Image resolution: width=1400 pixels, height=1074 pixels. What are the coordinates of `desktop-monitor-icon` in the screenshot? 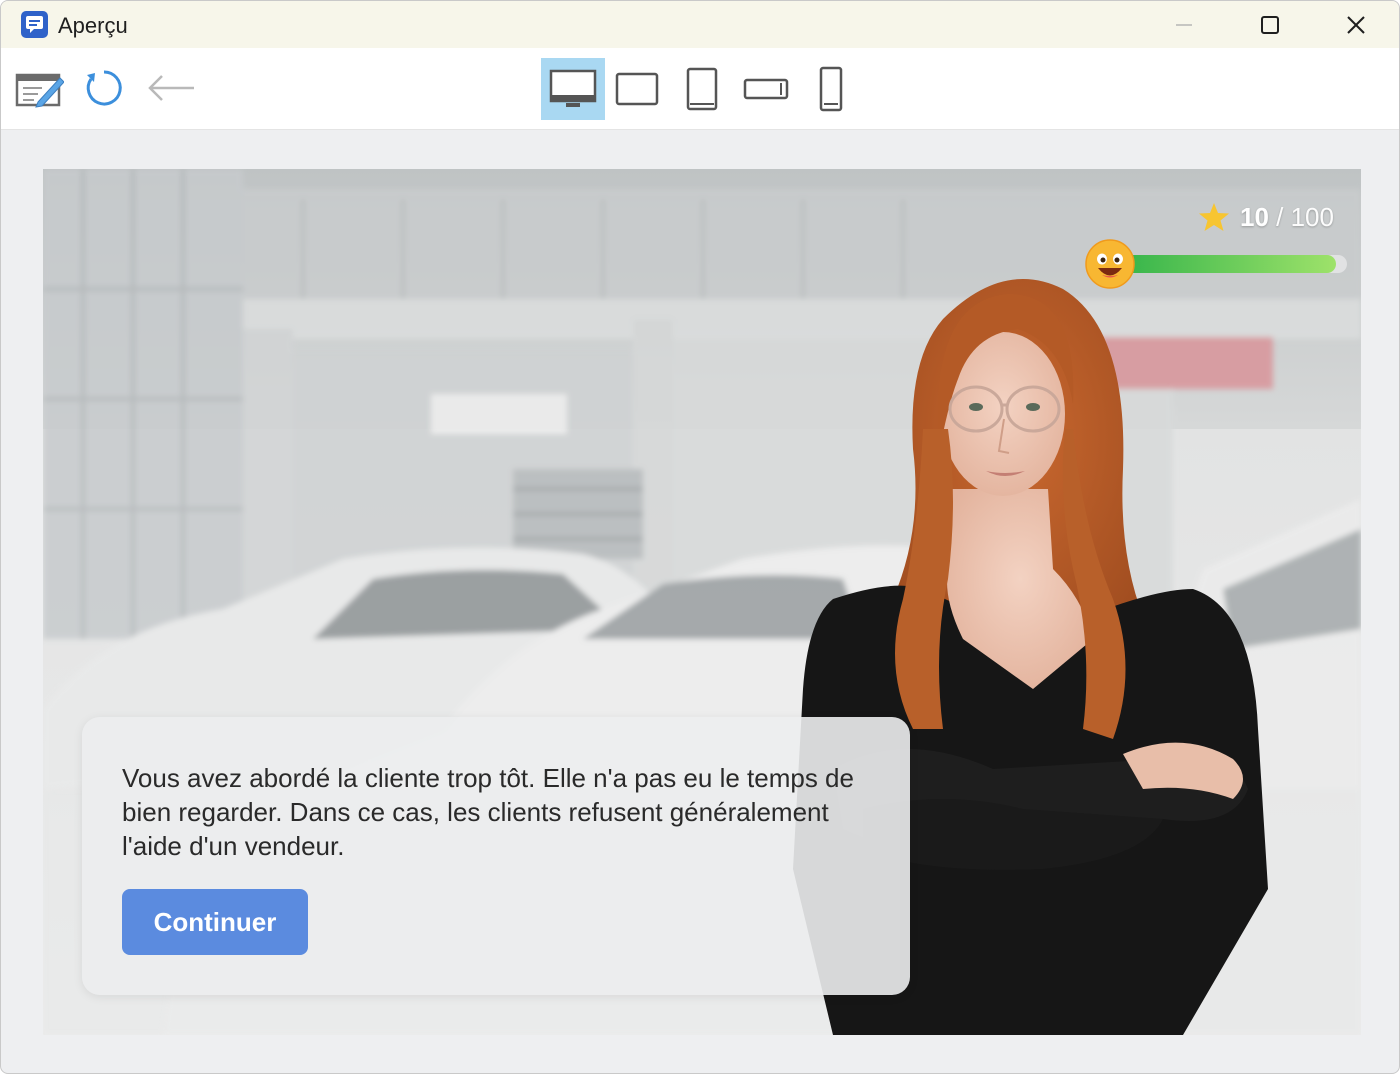 It's located at (573, 88).